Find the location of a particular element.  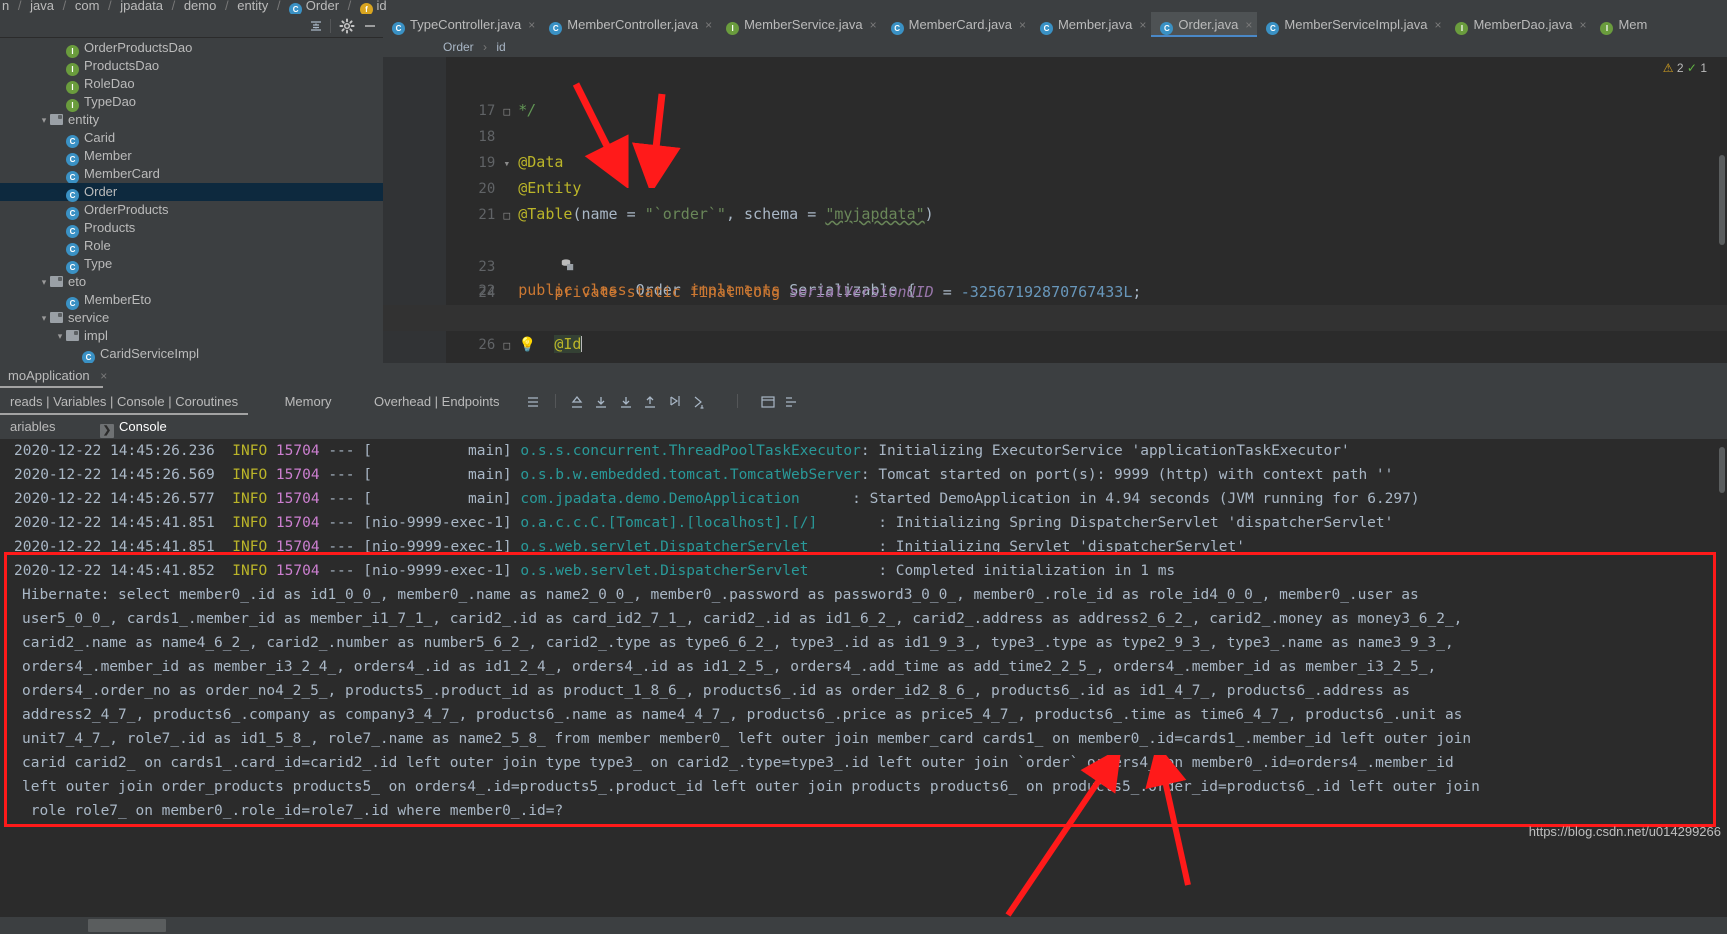

editor-tab-membercard: C MemberCard.java × is located at coordinates (956, 24).